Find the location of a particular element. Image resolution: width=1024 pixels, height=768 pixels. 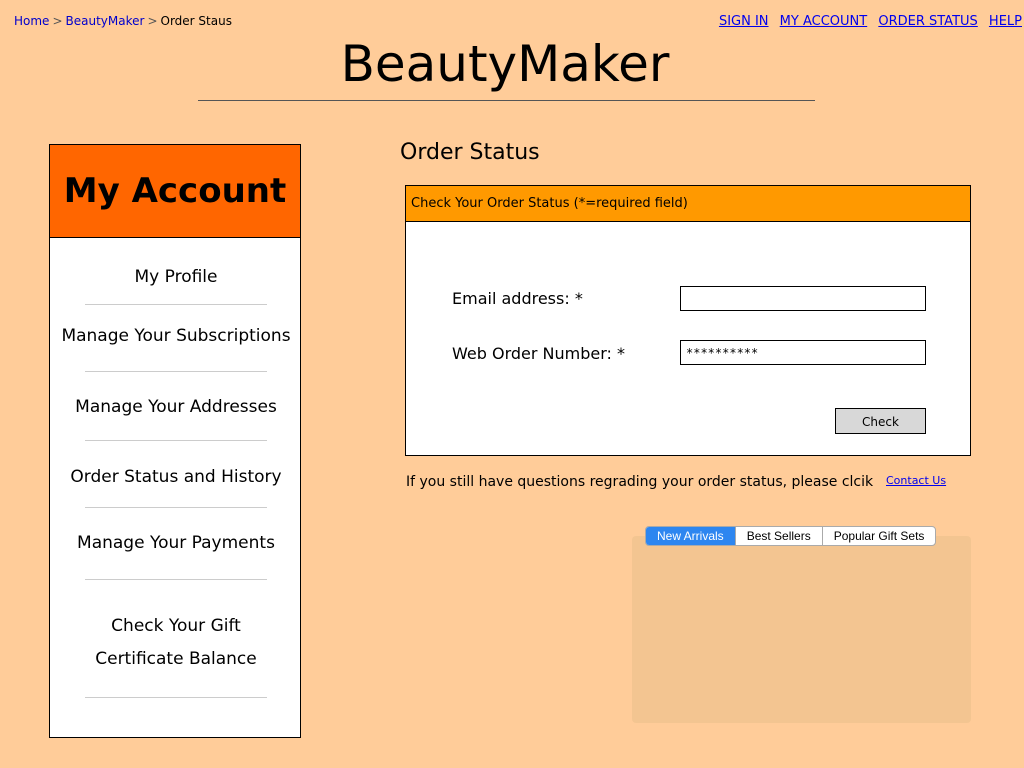

menu-item-gift-certificate-line1: Check Your Gift is located at coordinates (176, 626).